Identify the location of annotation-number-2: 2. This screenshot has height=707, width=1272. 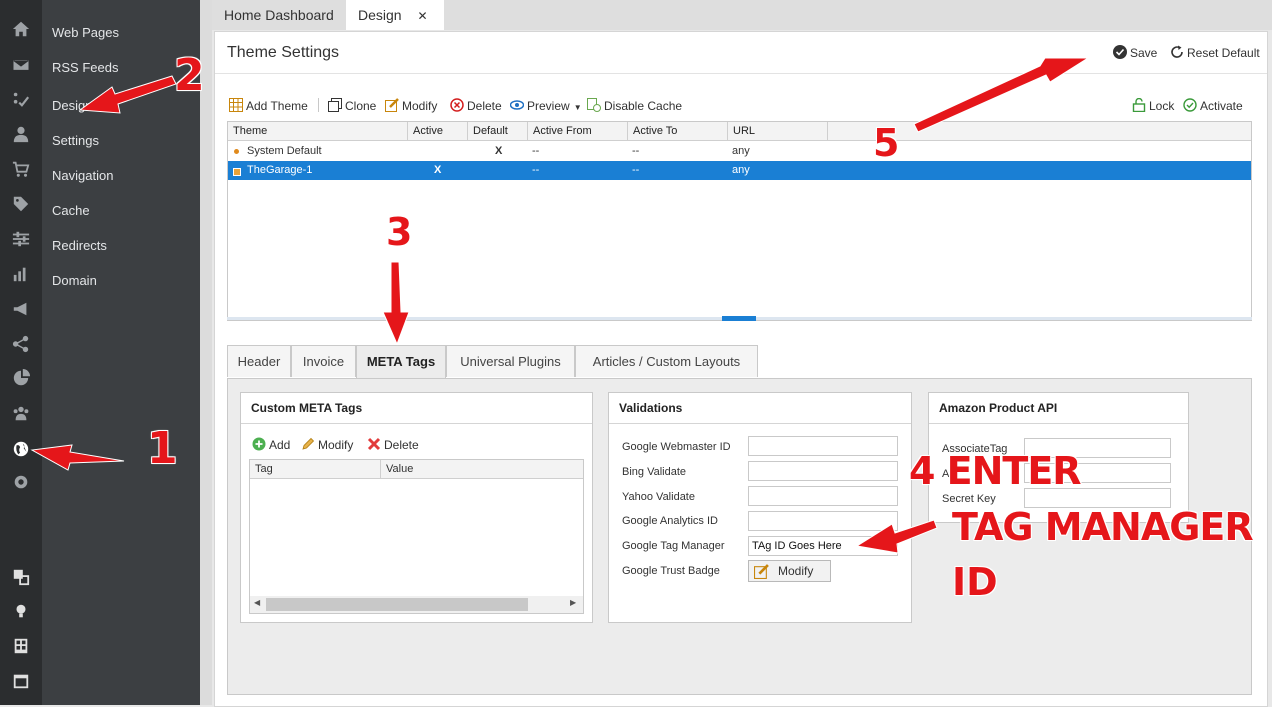
(189, 75).